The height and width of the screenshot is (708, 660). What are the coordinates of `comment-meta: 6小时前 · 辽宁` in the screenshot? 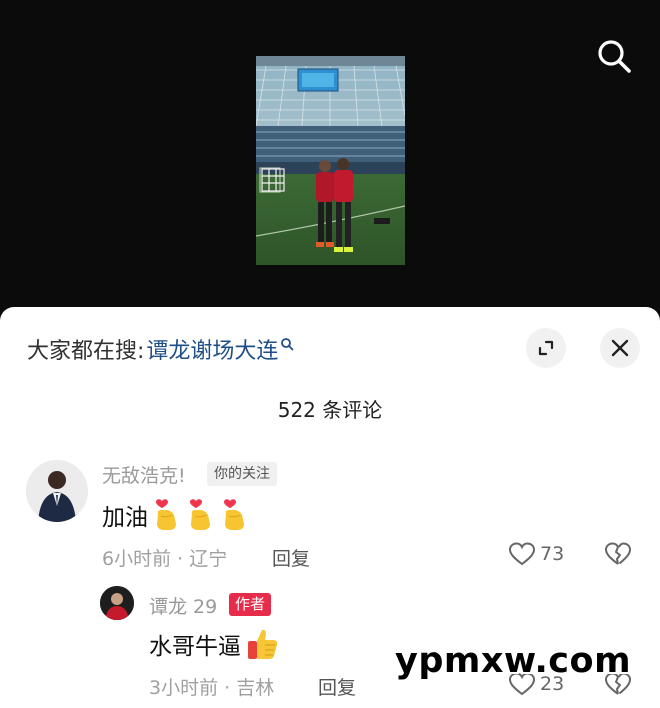 It's located at (165, 559).